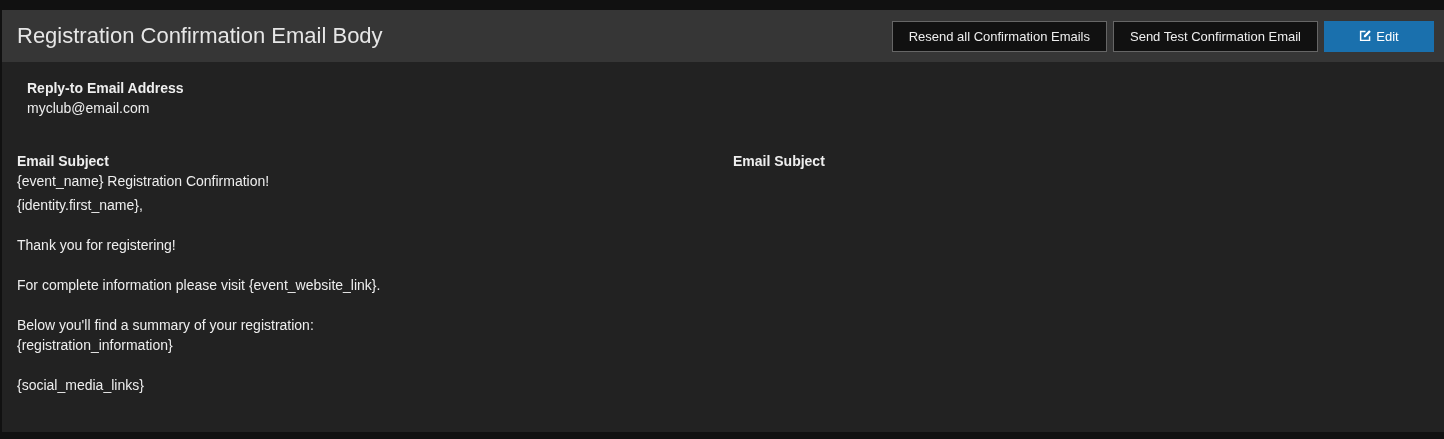 This screenshot has width=1444, height=439. What do you see at coordinates (1215, 36) in the screenshot?
I see `action-button: Send Test Confirmation Email` at bounding box center [1215, 36].